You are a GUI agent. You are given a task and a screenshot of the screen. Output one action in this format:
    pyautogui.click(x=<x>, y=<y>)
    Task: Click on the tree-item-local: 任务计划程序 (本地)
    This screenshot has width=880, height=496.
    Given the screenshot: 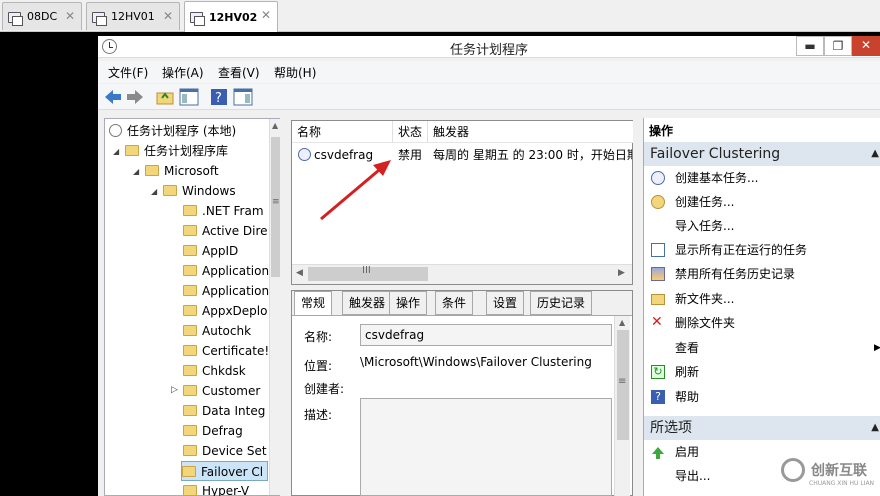 What is the action you would take?
    pyautogui.click(x=172, y=131)
    